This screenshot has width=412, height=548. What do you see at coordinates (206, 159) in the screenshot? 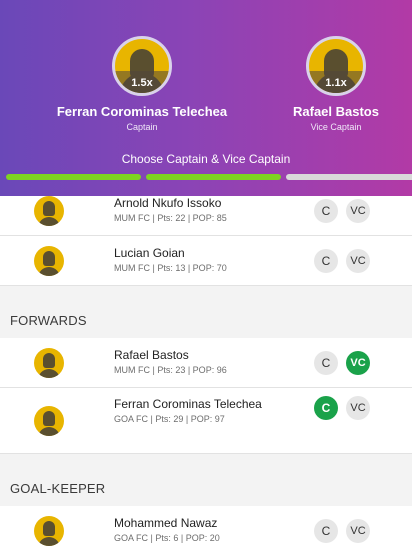
I see `choose-instruction: Choose Captain & Vice Captain` at bounding box center [206, 159].